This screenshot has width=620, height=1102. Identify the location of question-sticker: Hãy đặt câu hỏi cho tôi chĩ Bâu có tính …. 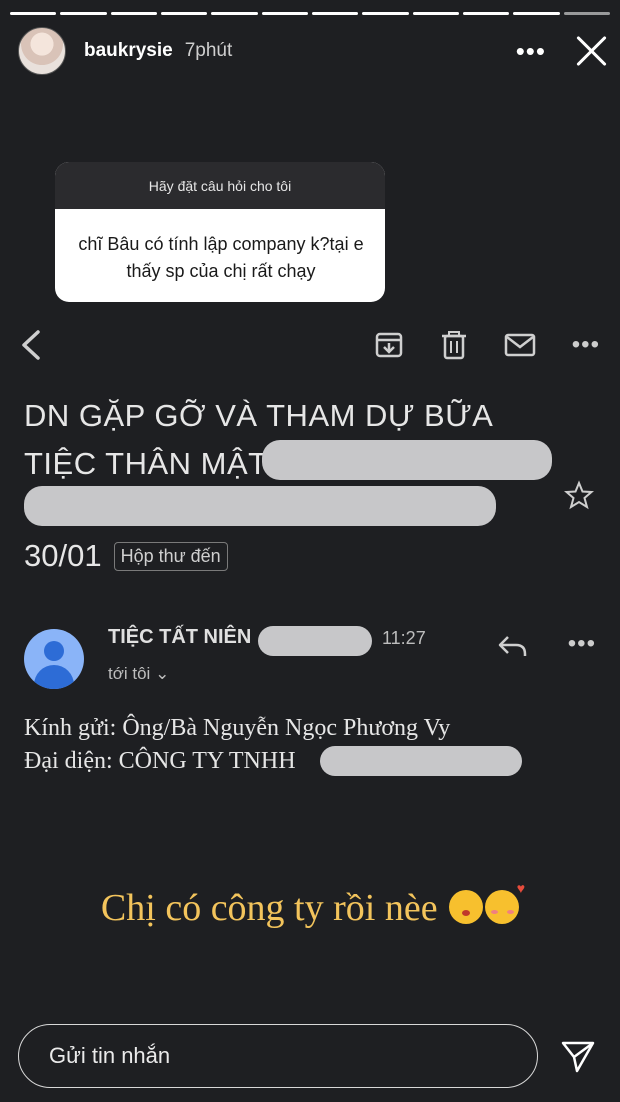
(220, 232).